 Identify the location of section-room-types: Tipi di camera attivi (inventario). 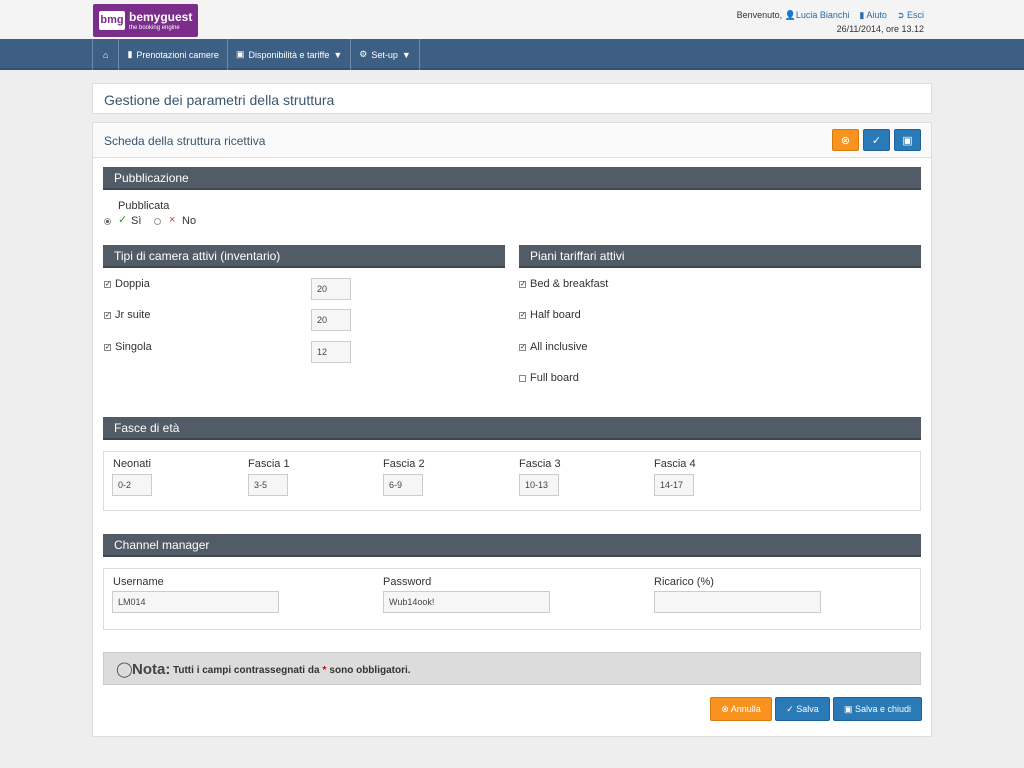
(304, 256).